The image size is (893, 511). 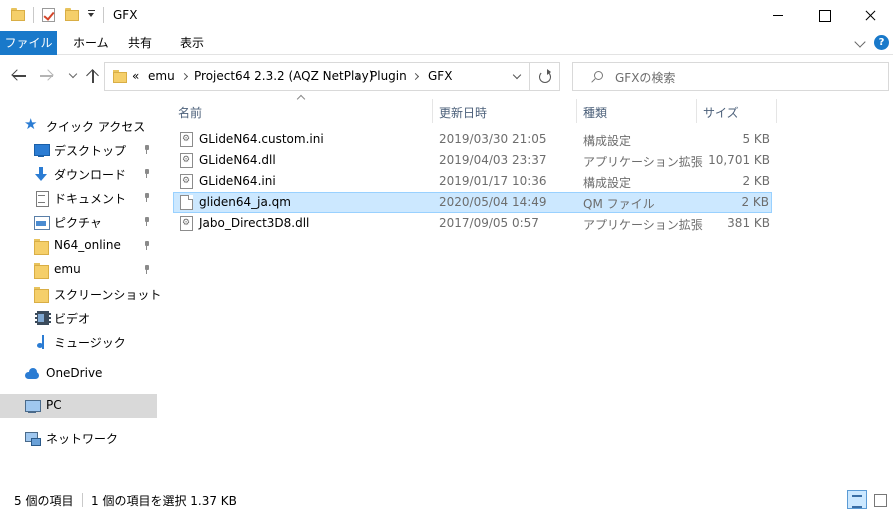 I want to click on nav-item-quick-access: クイック アクセス, so click(x=78, y=126).